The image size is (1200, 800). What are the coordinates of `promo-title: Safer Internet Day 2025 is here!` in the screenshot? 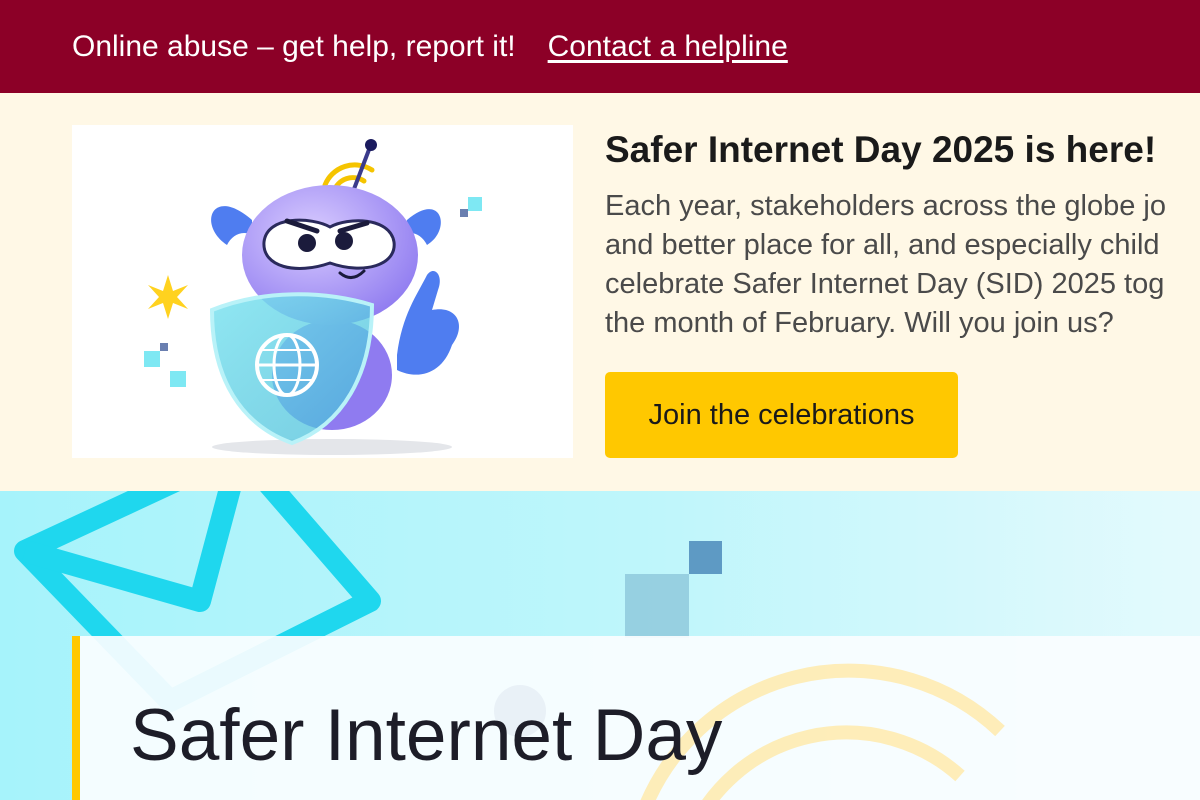 It's located at (881, 149).